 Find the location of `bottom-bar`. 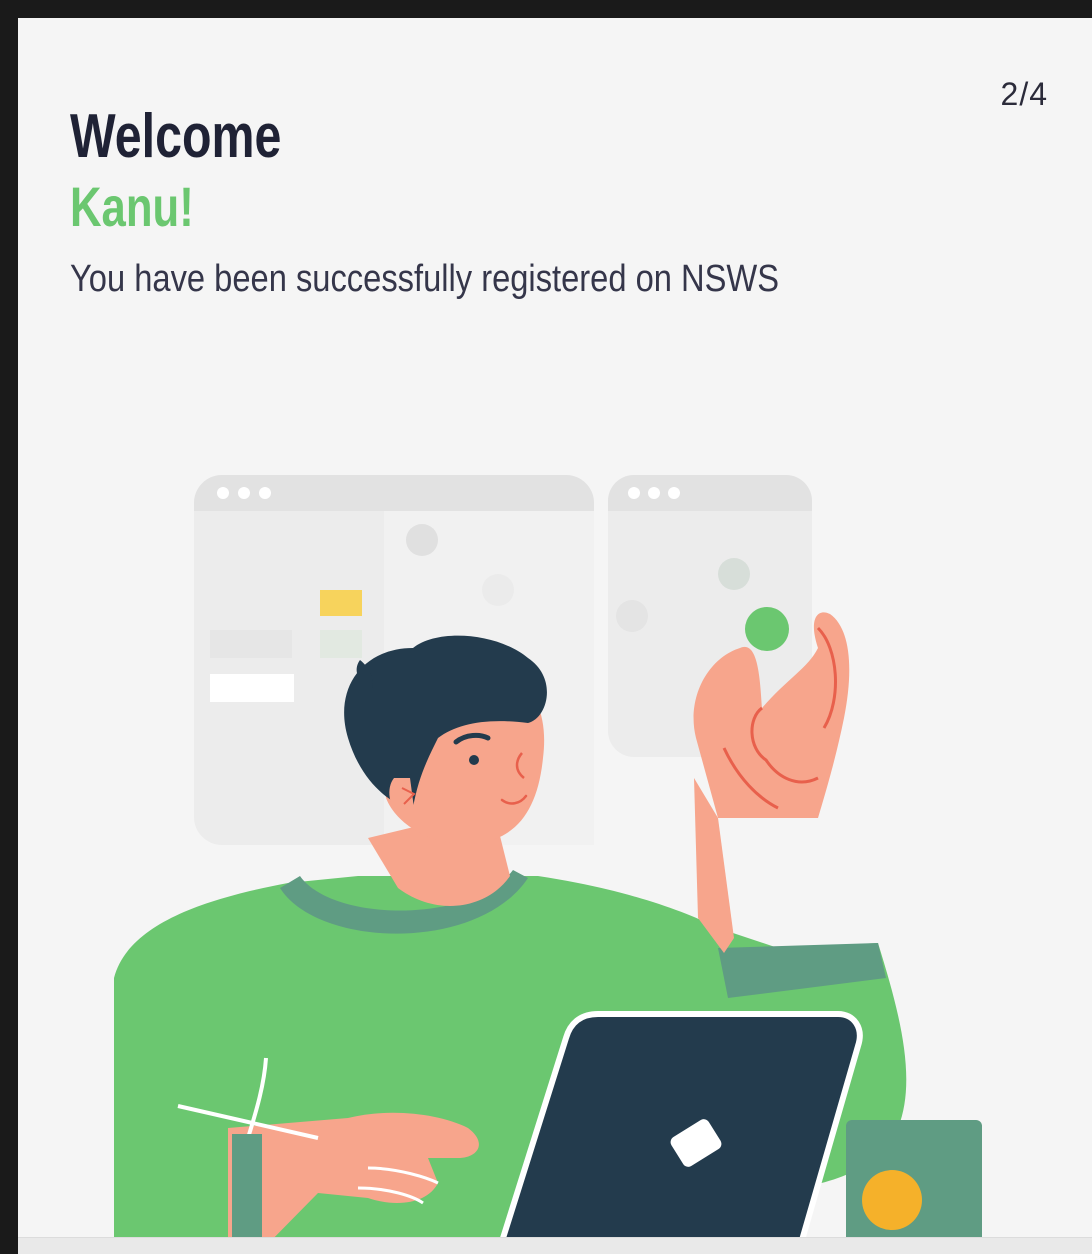

bottom-bar is located at coordinates (555, 1245).